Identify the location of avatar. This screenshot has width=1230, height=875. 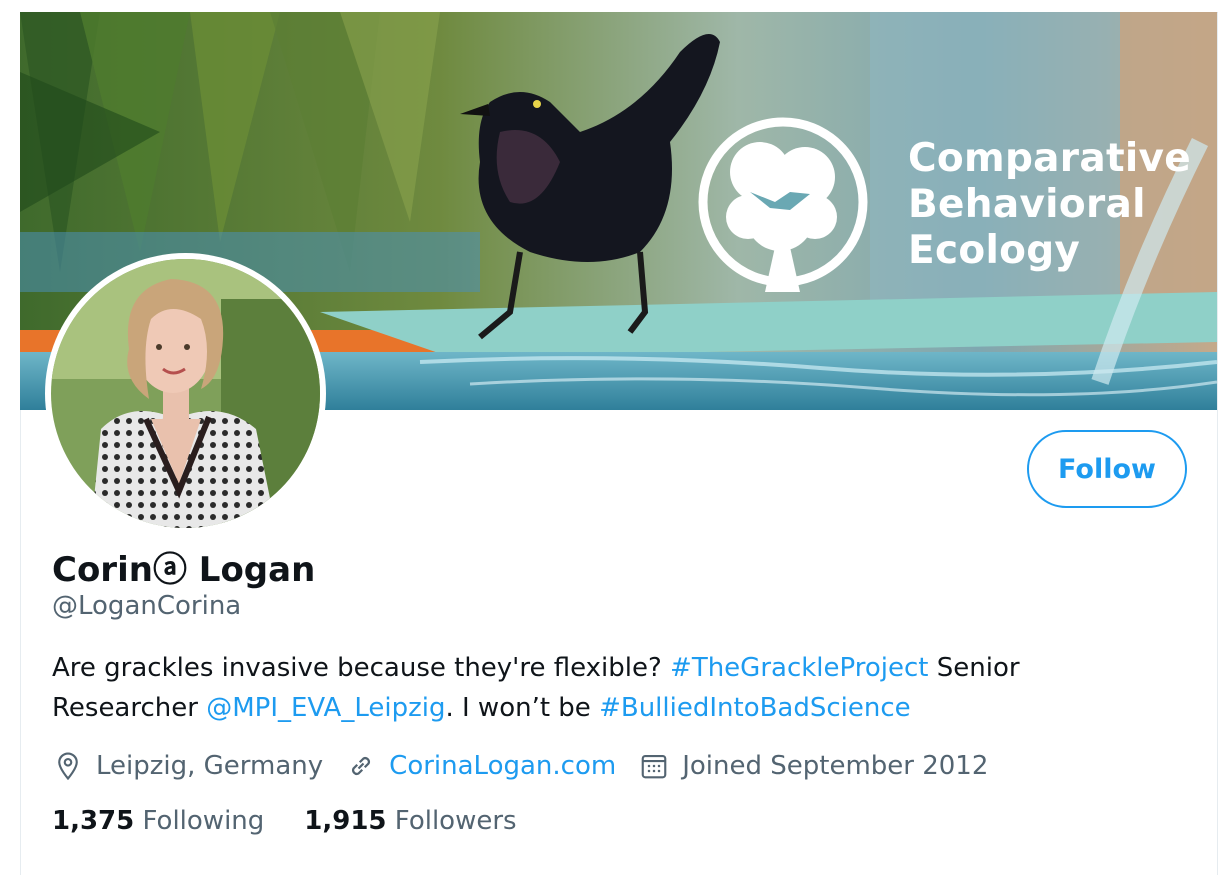
(185, 393).